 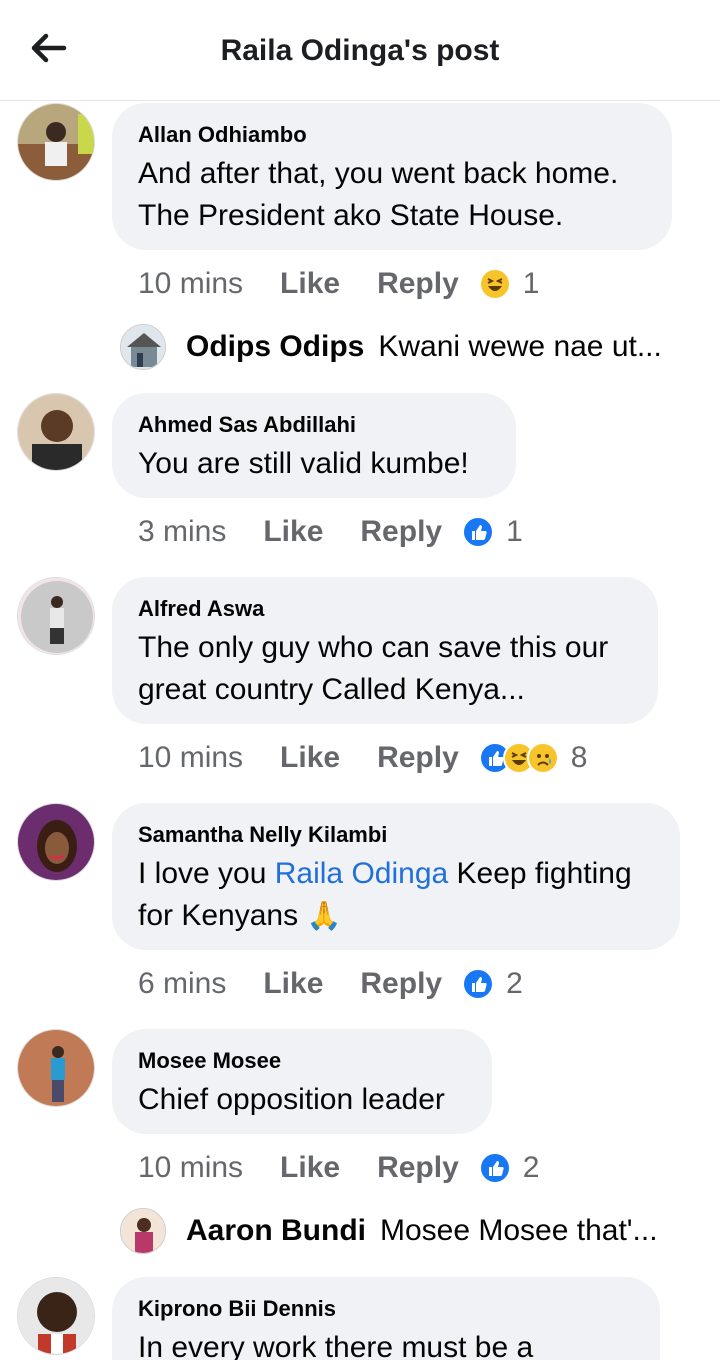 I want to click on comment-author: Ahmed Sas Abdillahi, so click(x=314, y=425).